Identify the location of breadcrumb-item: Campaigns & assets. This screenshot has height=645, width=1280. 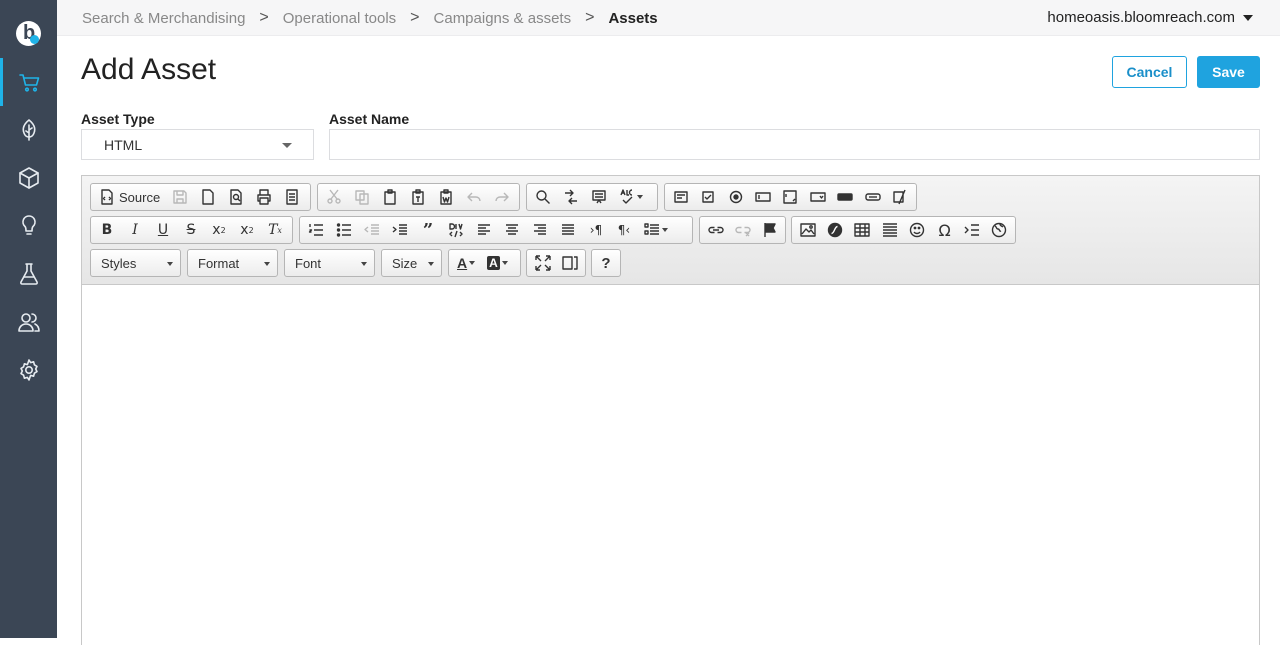
(503, 18).